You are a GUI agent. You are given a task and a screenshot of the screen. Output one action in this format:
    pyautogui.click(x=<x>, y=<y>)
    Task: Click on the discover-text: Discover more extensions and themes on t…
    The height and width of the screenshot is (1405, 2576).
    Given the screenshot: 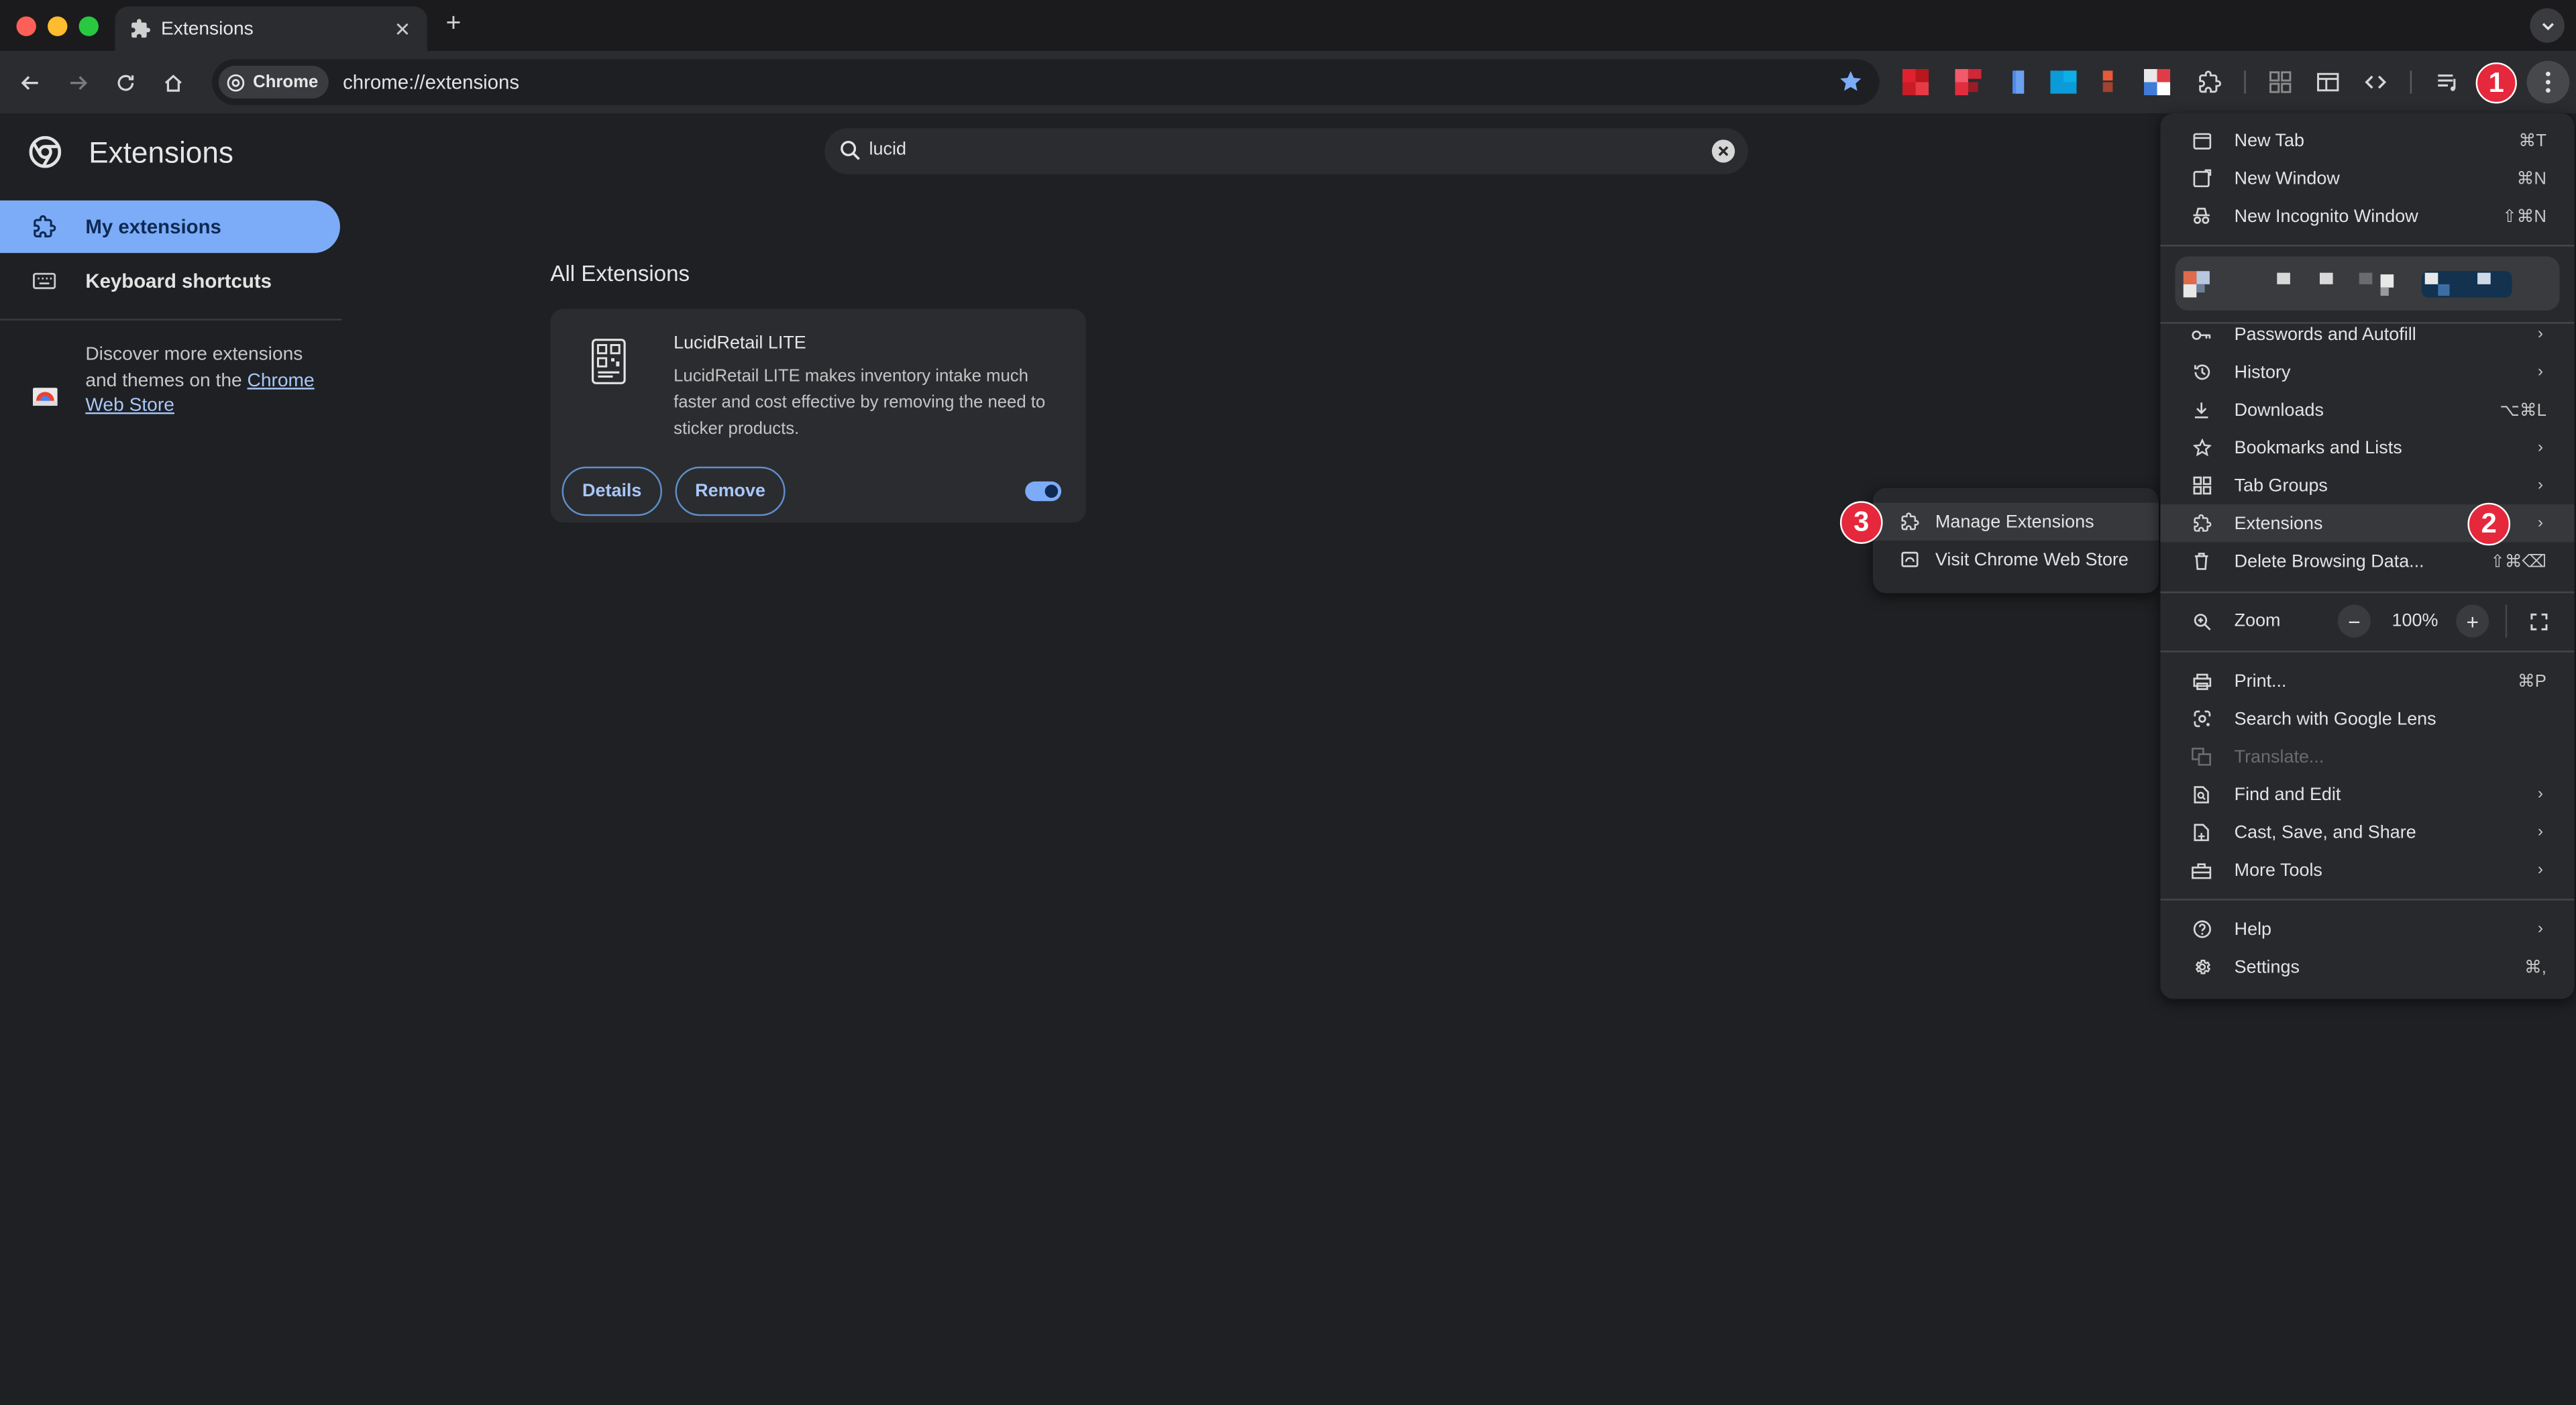 What is the action you would take?
    pyautogui.click(x=200, y=382)
    